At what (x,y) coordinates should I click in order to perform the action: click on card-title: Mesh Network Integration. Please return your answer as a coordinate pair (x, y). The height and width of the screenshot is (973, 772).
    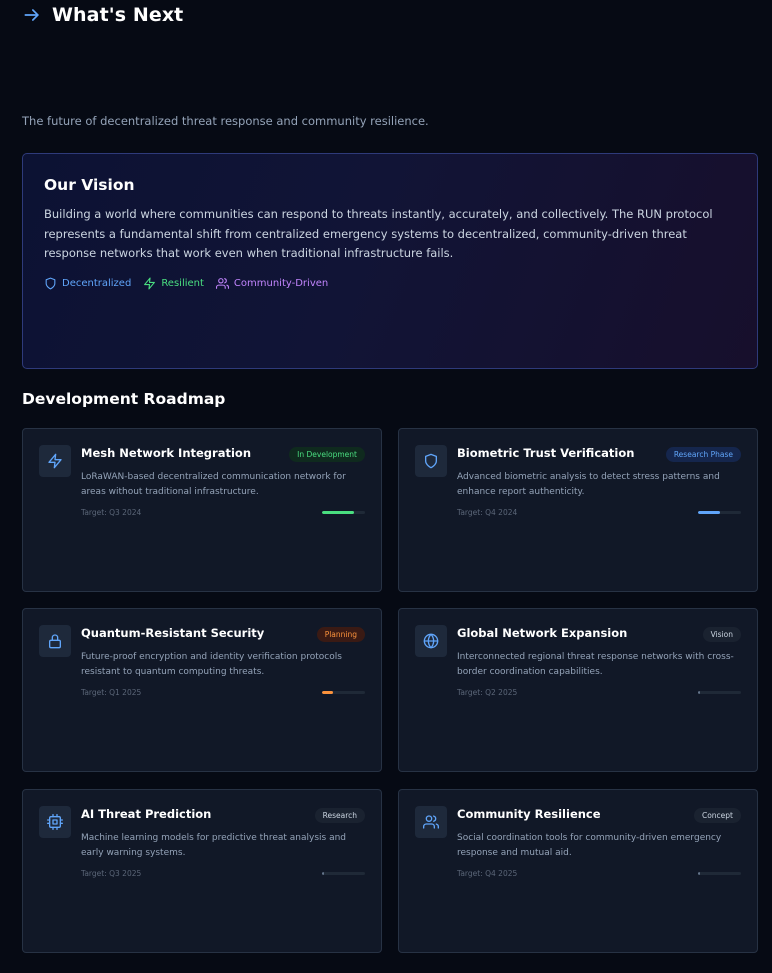
    Looking at the image, I should click on (166, 453).